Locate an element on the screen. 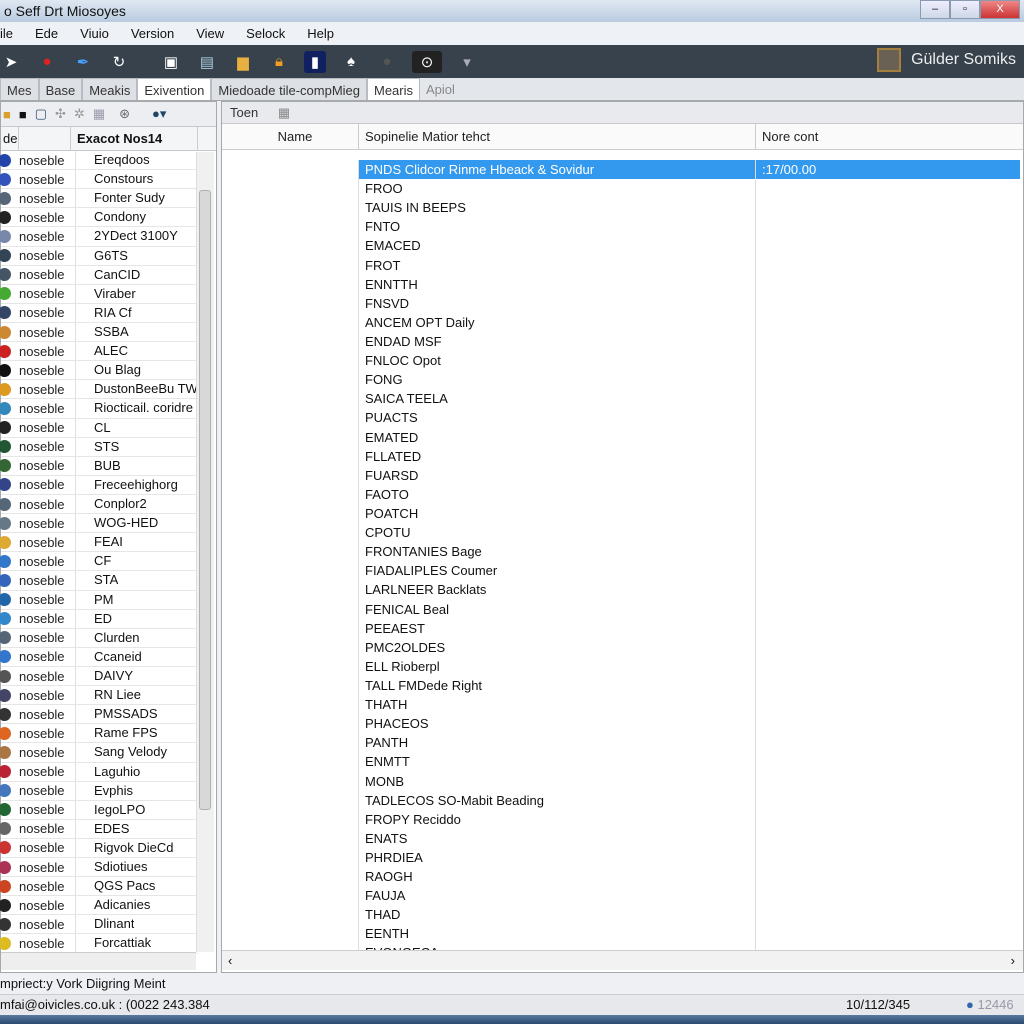  eye-icon: ⊙ is located at coordinates (427, 61).